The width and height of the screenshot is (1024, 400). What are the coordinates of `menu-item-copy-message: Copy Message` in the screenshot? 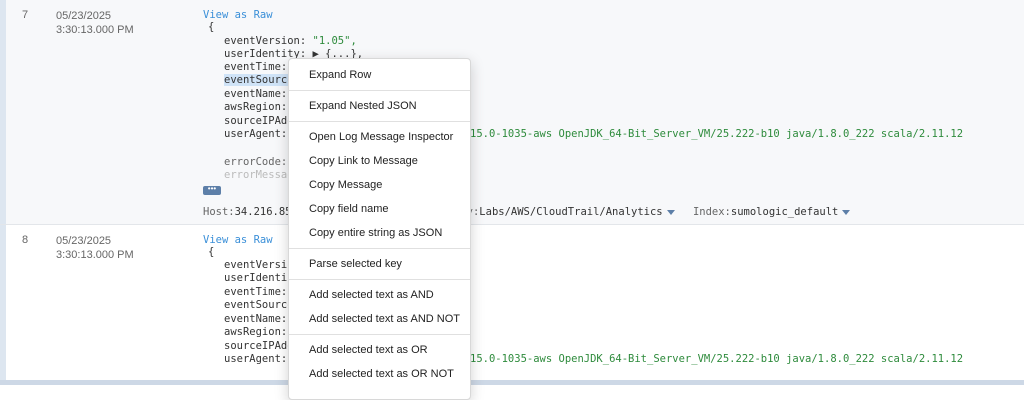 It's located at (345, 185).